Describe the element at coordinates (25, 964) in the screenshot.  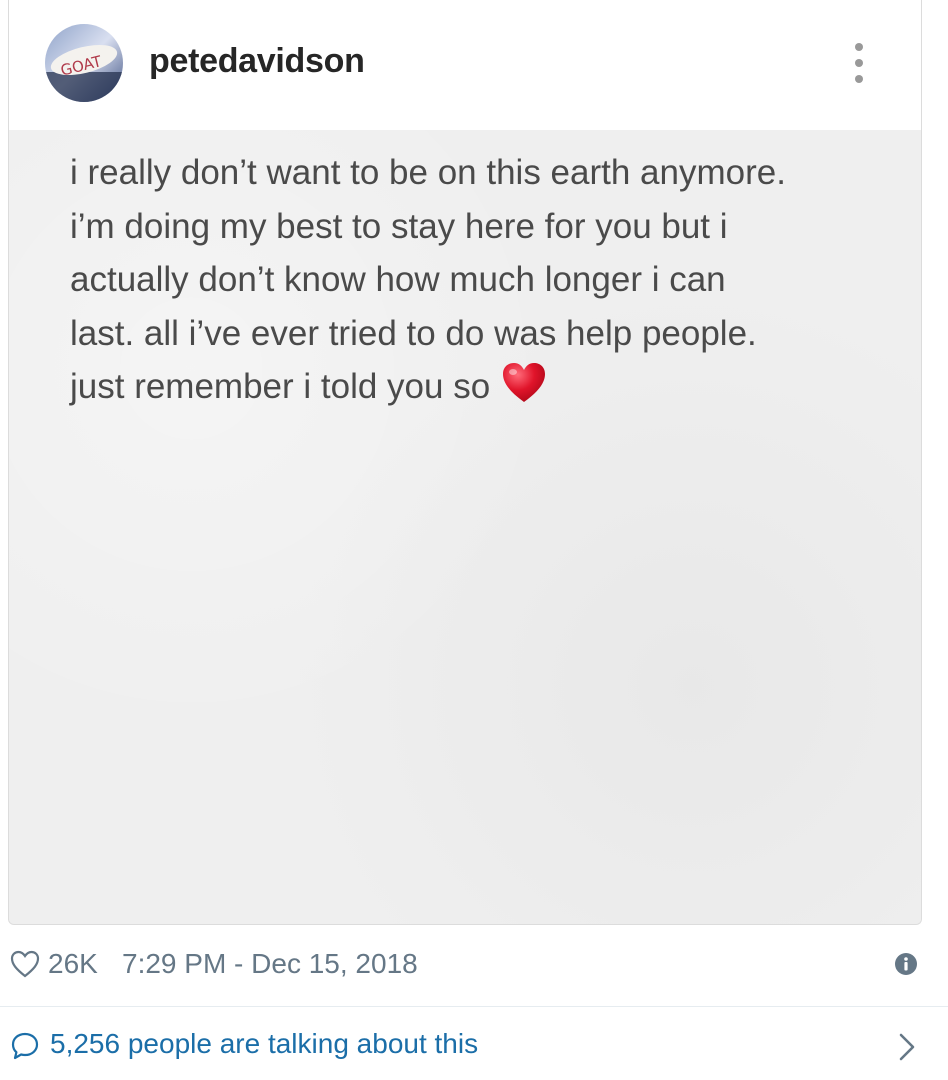
I see `heart-outline-icon` at that location.